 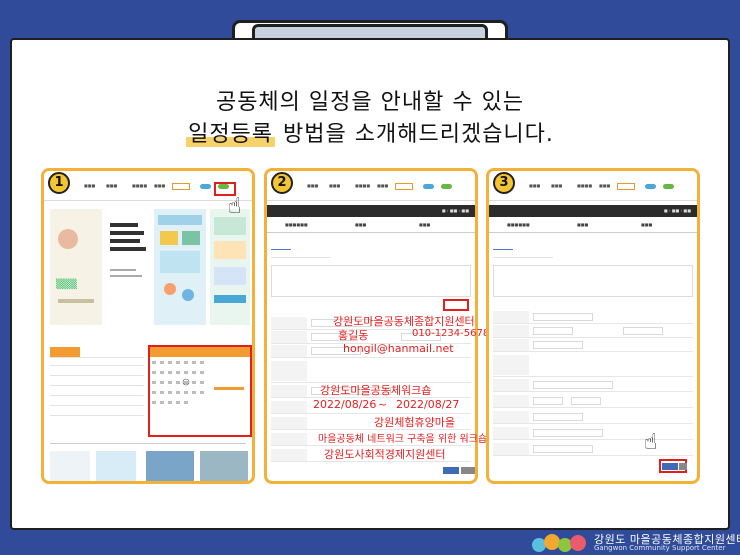 What do you see at coordinates (200, 352) in the screenshot?
I see `calendar-header` at bounding box center [200, 352].